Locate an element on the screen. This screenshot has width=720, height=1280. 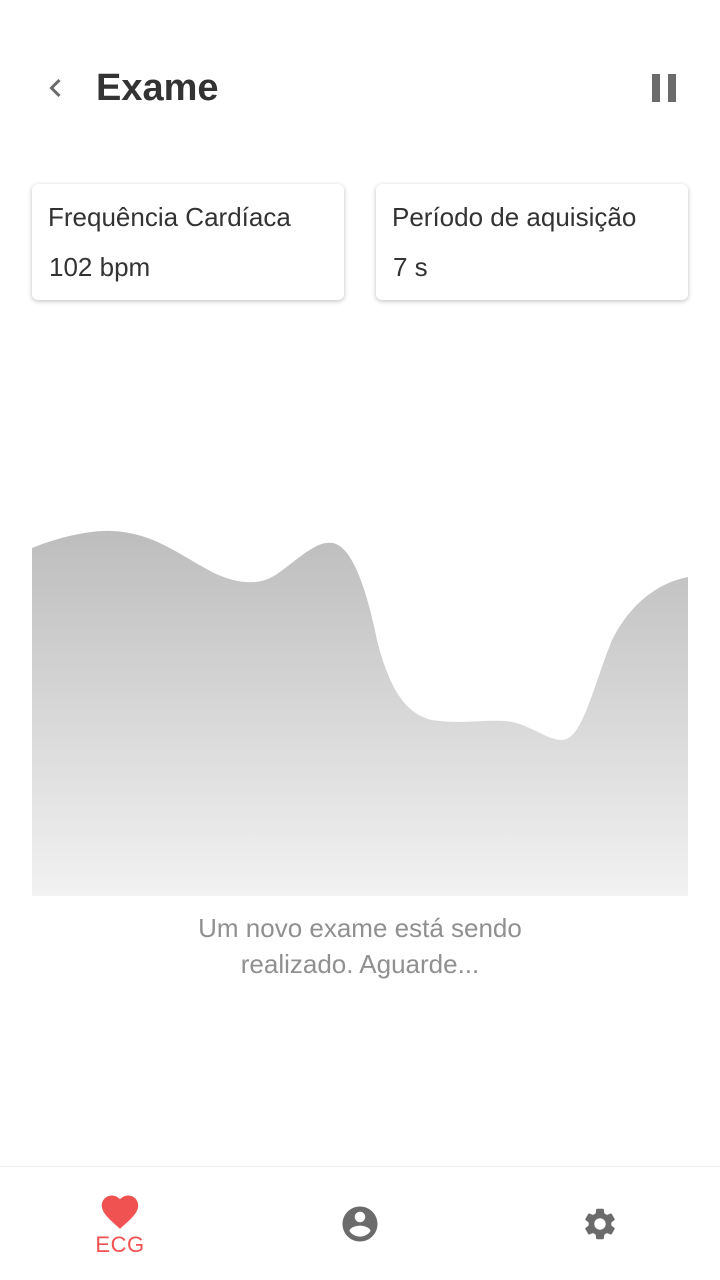
status-line-1: Um novo exame está sendo is located at coordinates (360, 928).